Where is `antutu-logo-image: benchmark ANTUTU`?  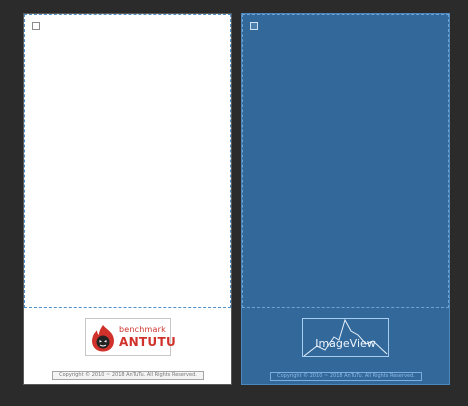 antutu-logo-image: benchmark ANTUTU is located at coordinates (130, 337).